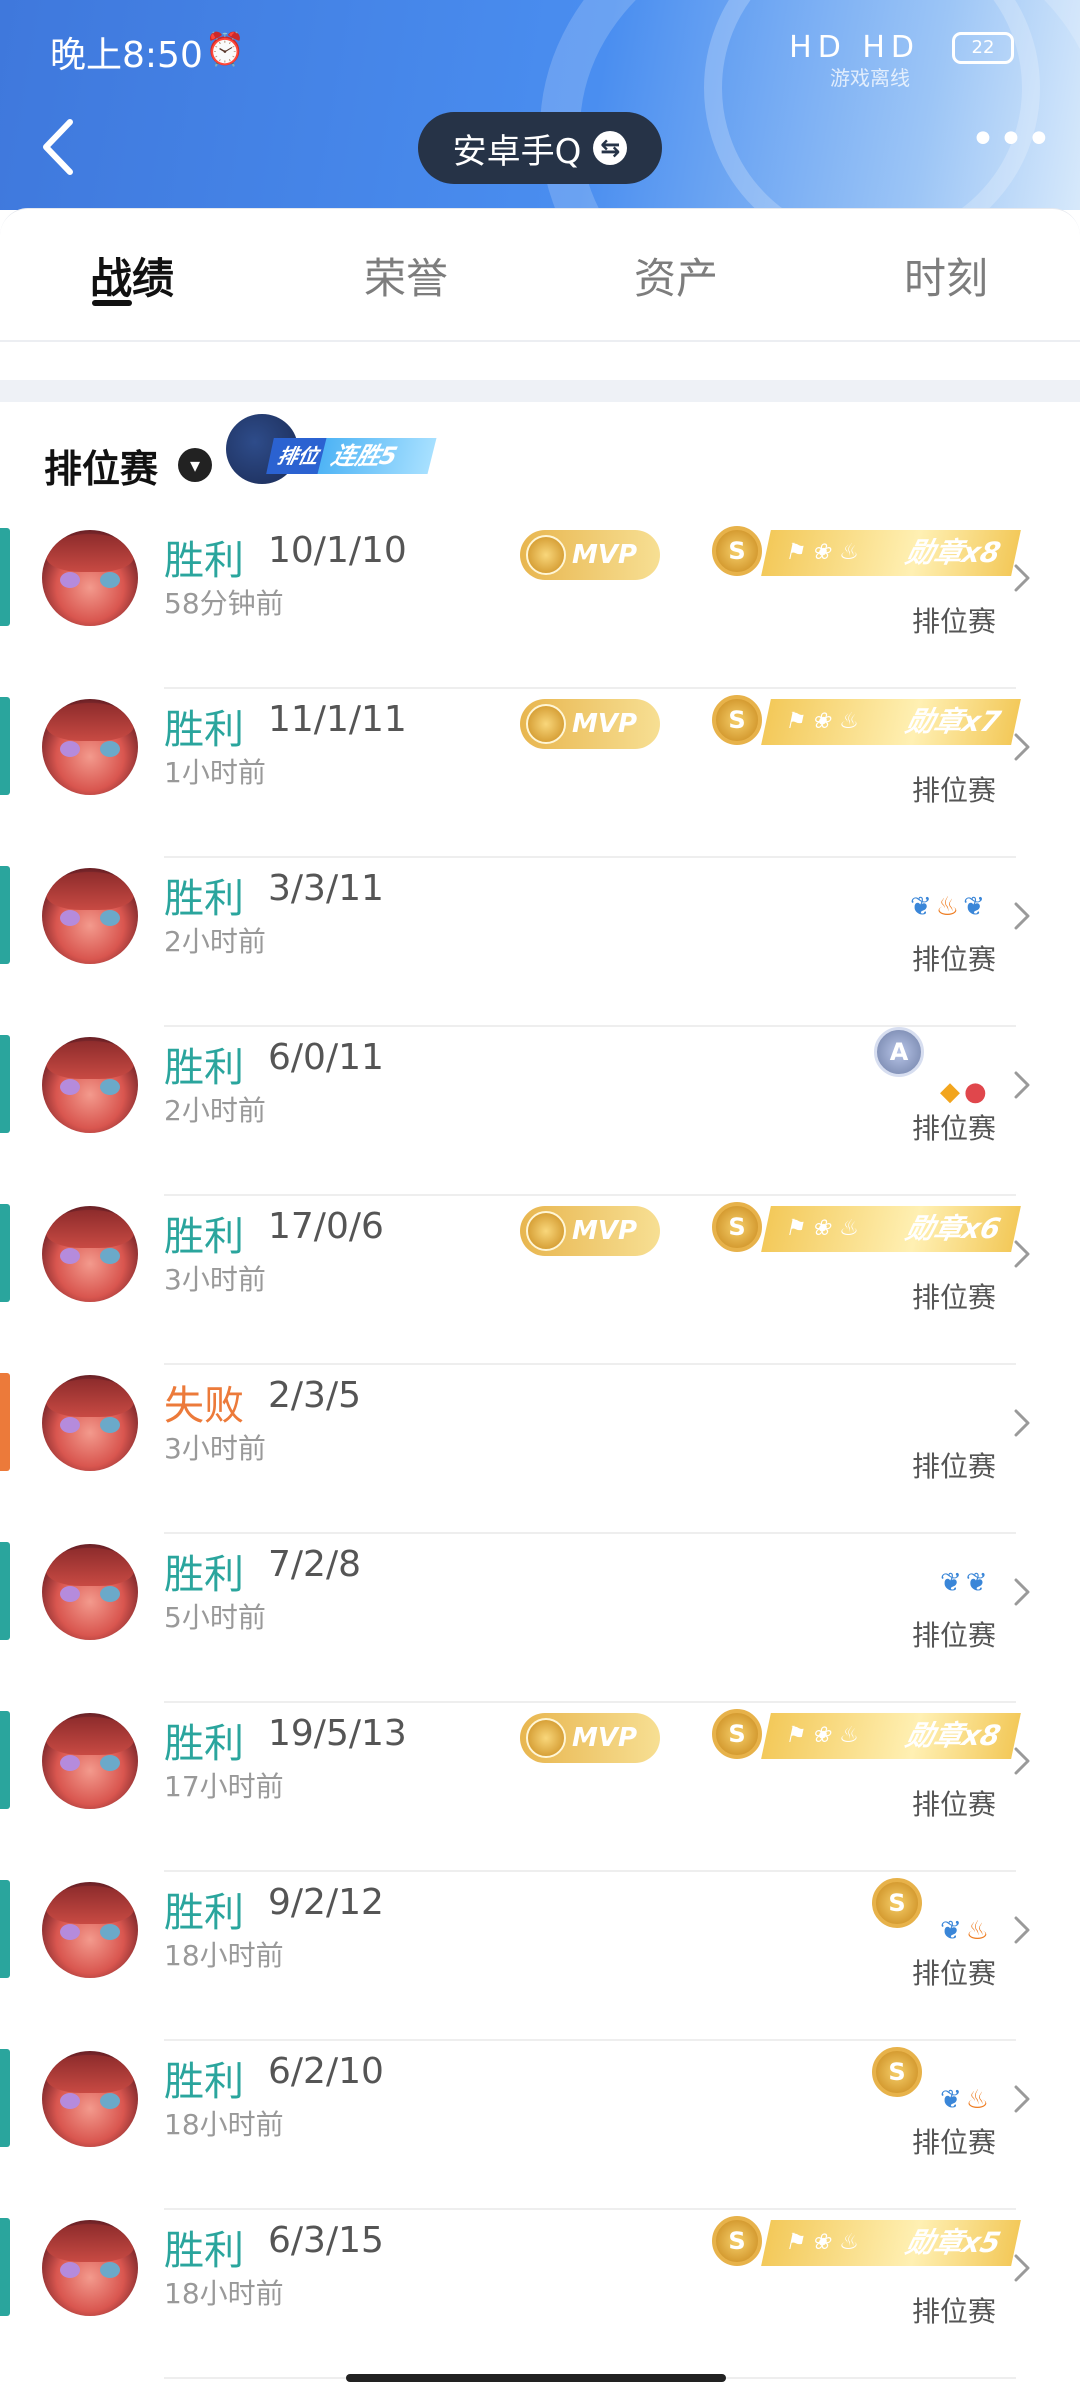 Image resolution: width=1080 pixels, height=2400 pixels. Describe the element at coordinates (314, 1395) in the screenshot. I see `match-kda: 2/3/5` at that location.